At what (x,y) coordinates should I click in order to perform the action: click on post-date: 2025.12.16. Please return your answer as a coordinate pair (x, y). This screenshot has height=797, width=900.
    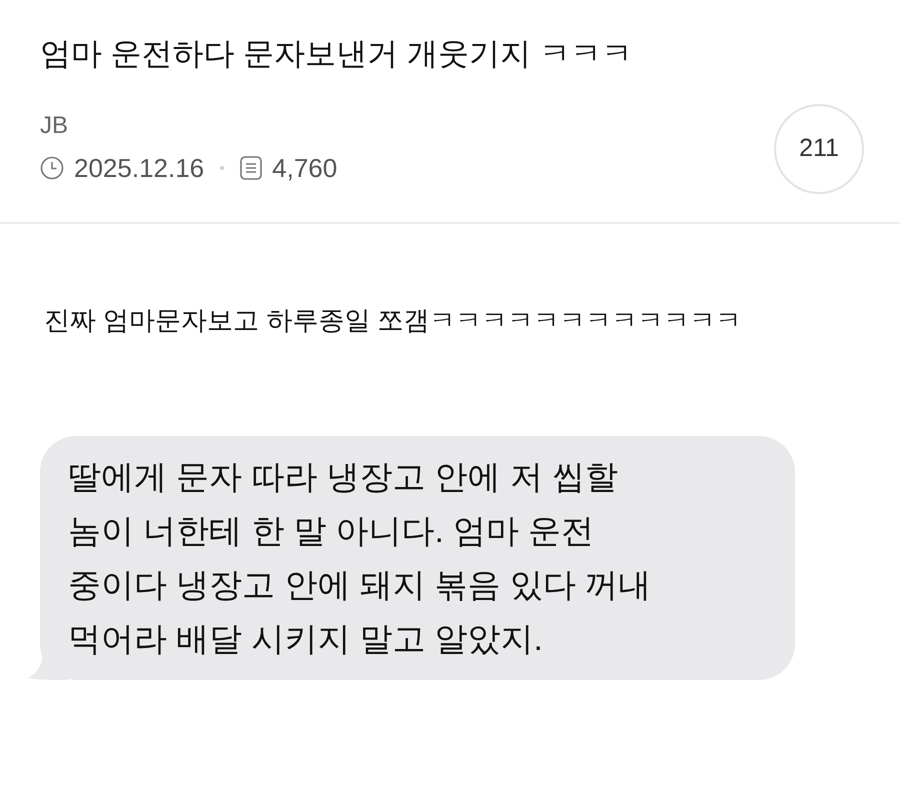
    Looking at the image, I should click on (139, 168).